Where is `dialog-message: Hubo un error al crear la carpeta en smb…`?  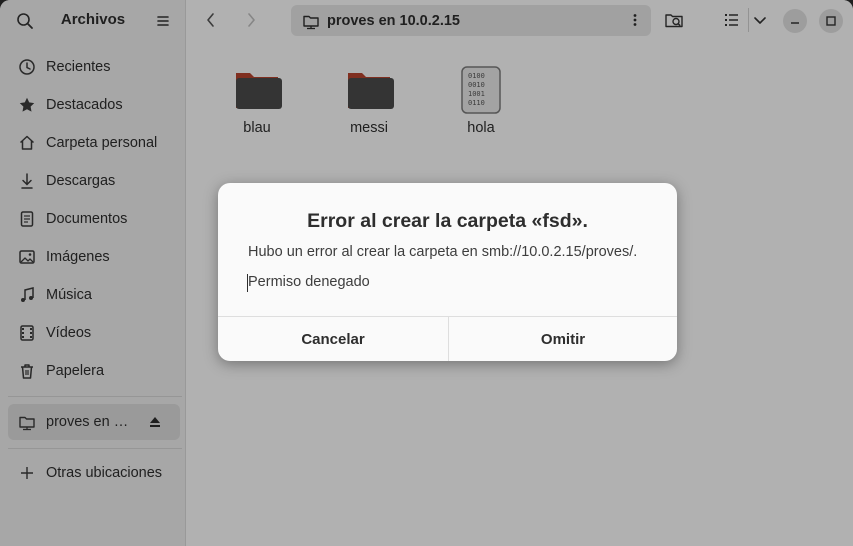
dialog-message: Hubo un error al crear la carpeta en smb… is located at coordinates (443, 252).